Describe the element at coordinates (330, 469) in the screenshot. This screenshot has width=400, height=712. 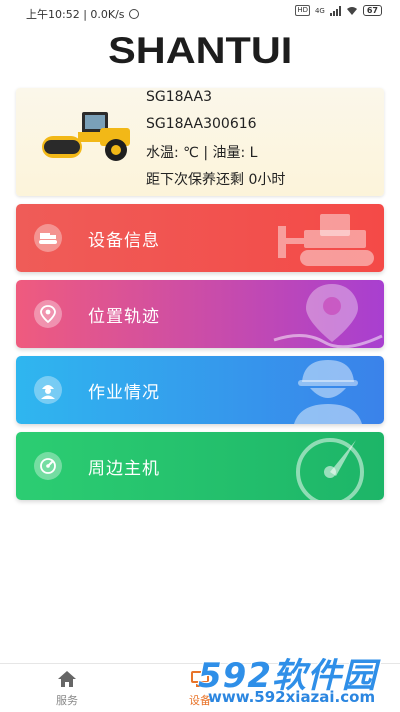
I see `radar-decoration-icon` at that location.